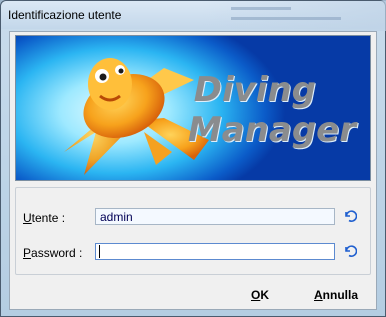 This screenshot has width=386, height=317. What do you see at coordinates (99, 251) in the screenshot?
I see `text-caret` at bounding box center [99, 251].